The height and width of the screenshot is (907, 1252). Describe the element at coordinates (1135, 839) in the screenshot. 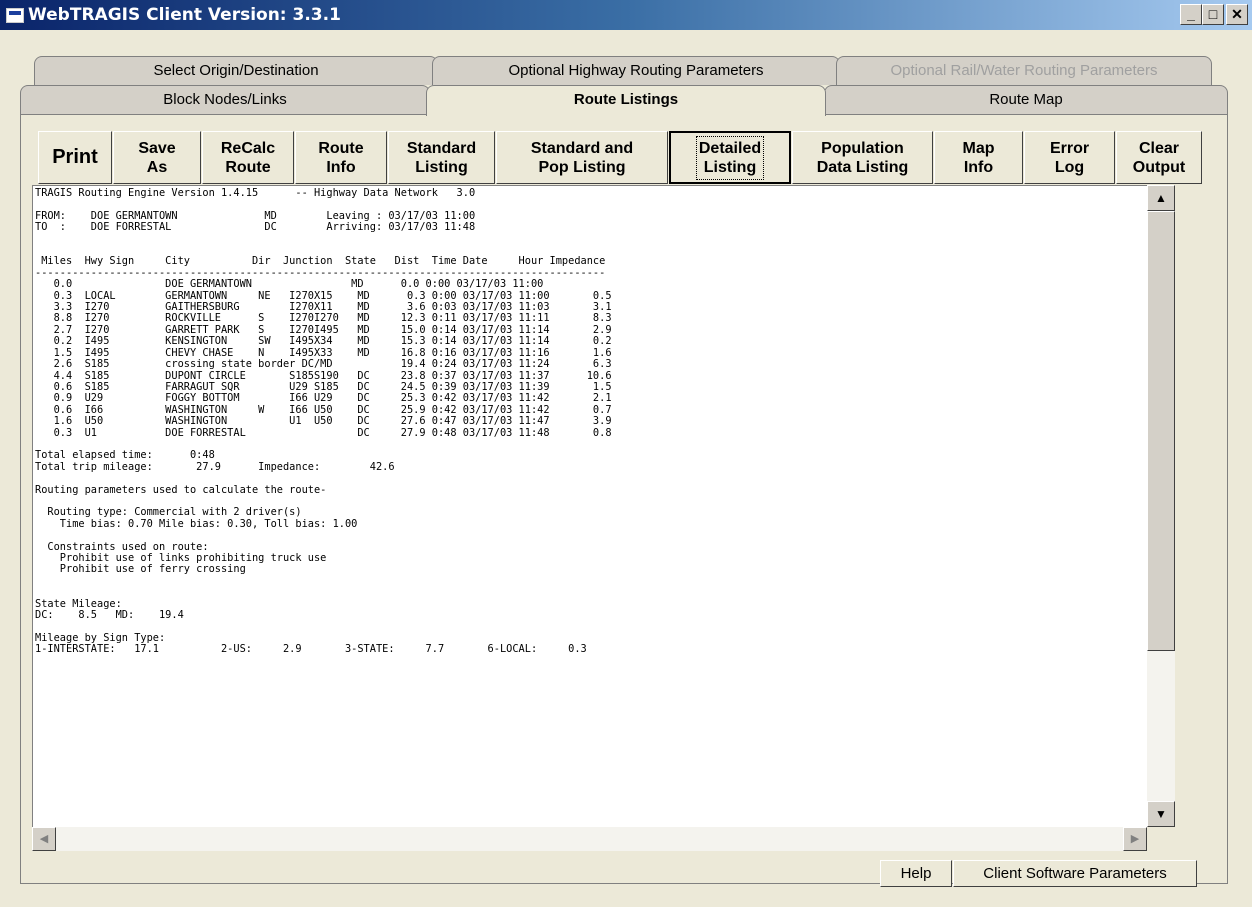

I see `scroll-right-arrow-icon: ▶` at that location.